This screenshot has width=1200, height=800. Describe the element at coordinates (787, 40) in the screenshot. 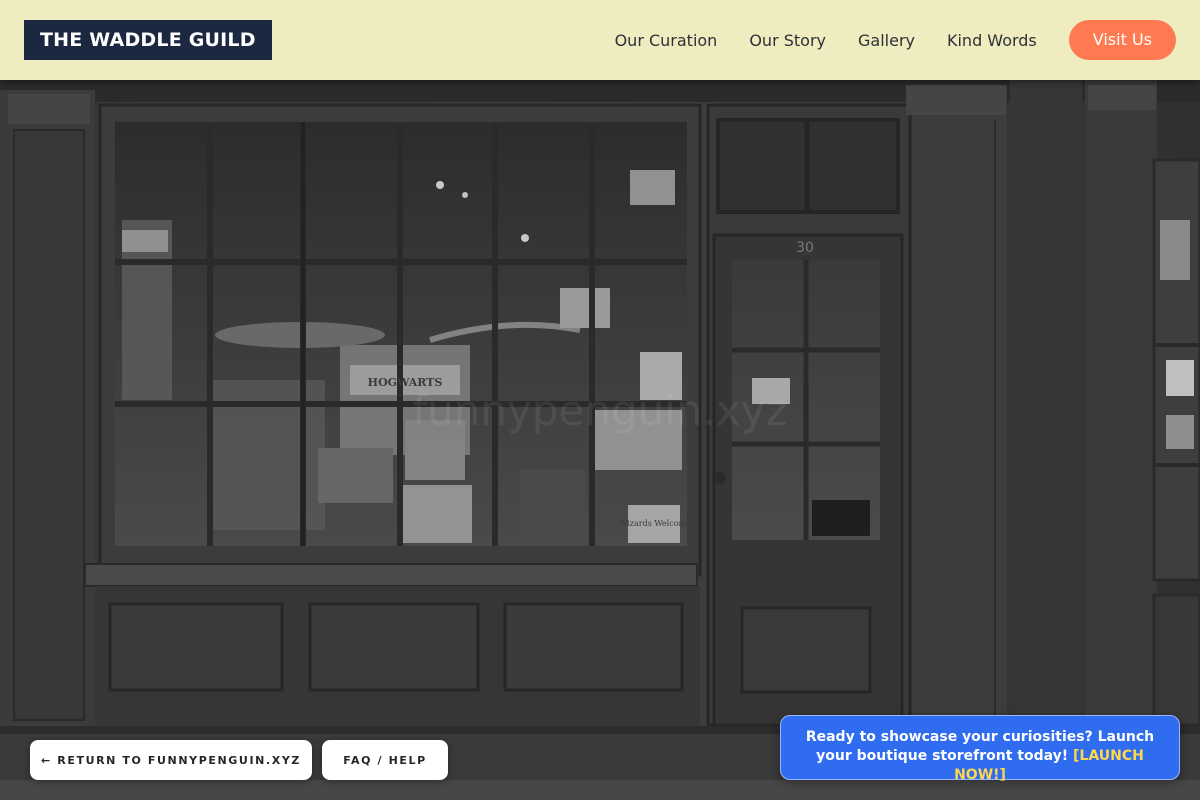

I see `nav-link-our-story: Our Story` at that location.